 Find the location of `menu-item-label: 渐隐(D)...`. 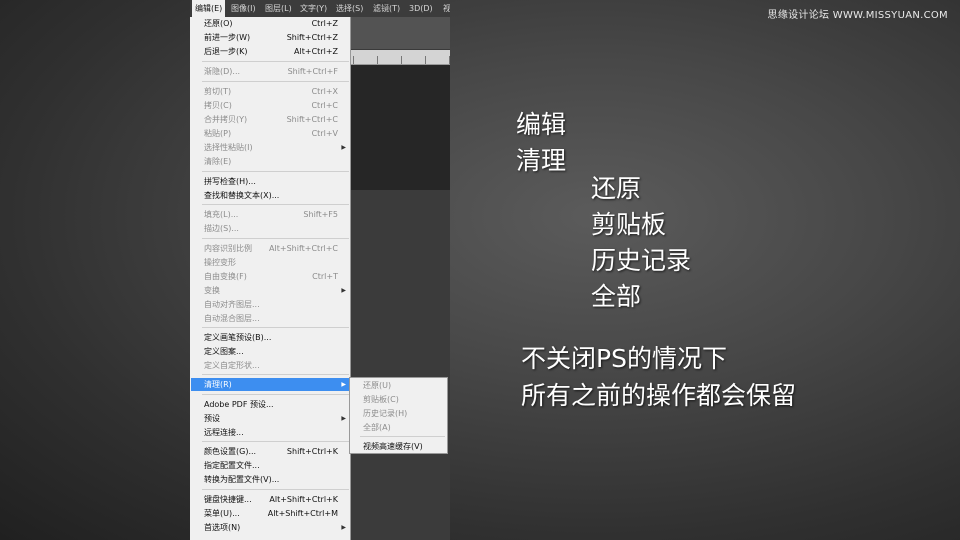

menu-item-label: 渐隐(D)... is located at coordinates (222, 71).